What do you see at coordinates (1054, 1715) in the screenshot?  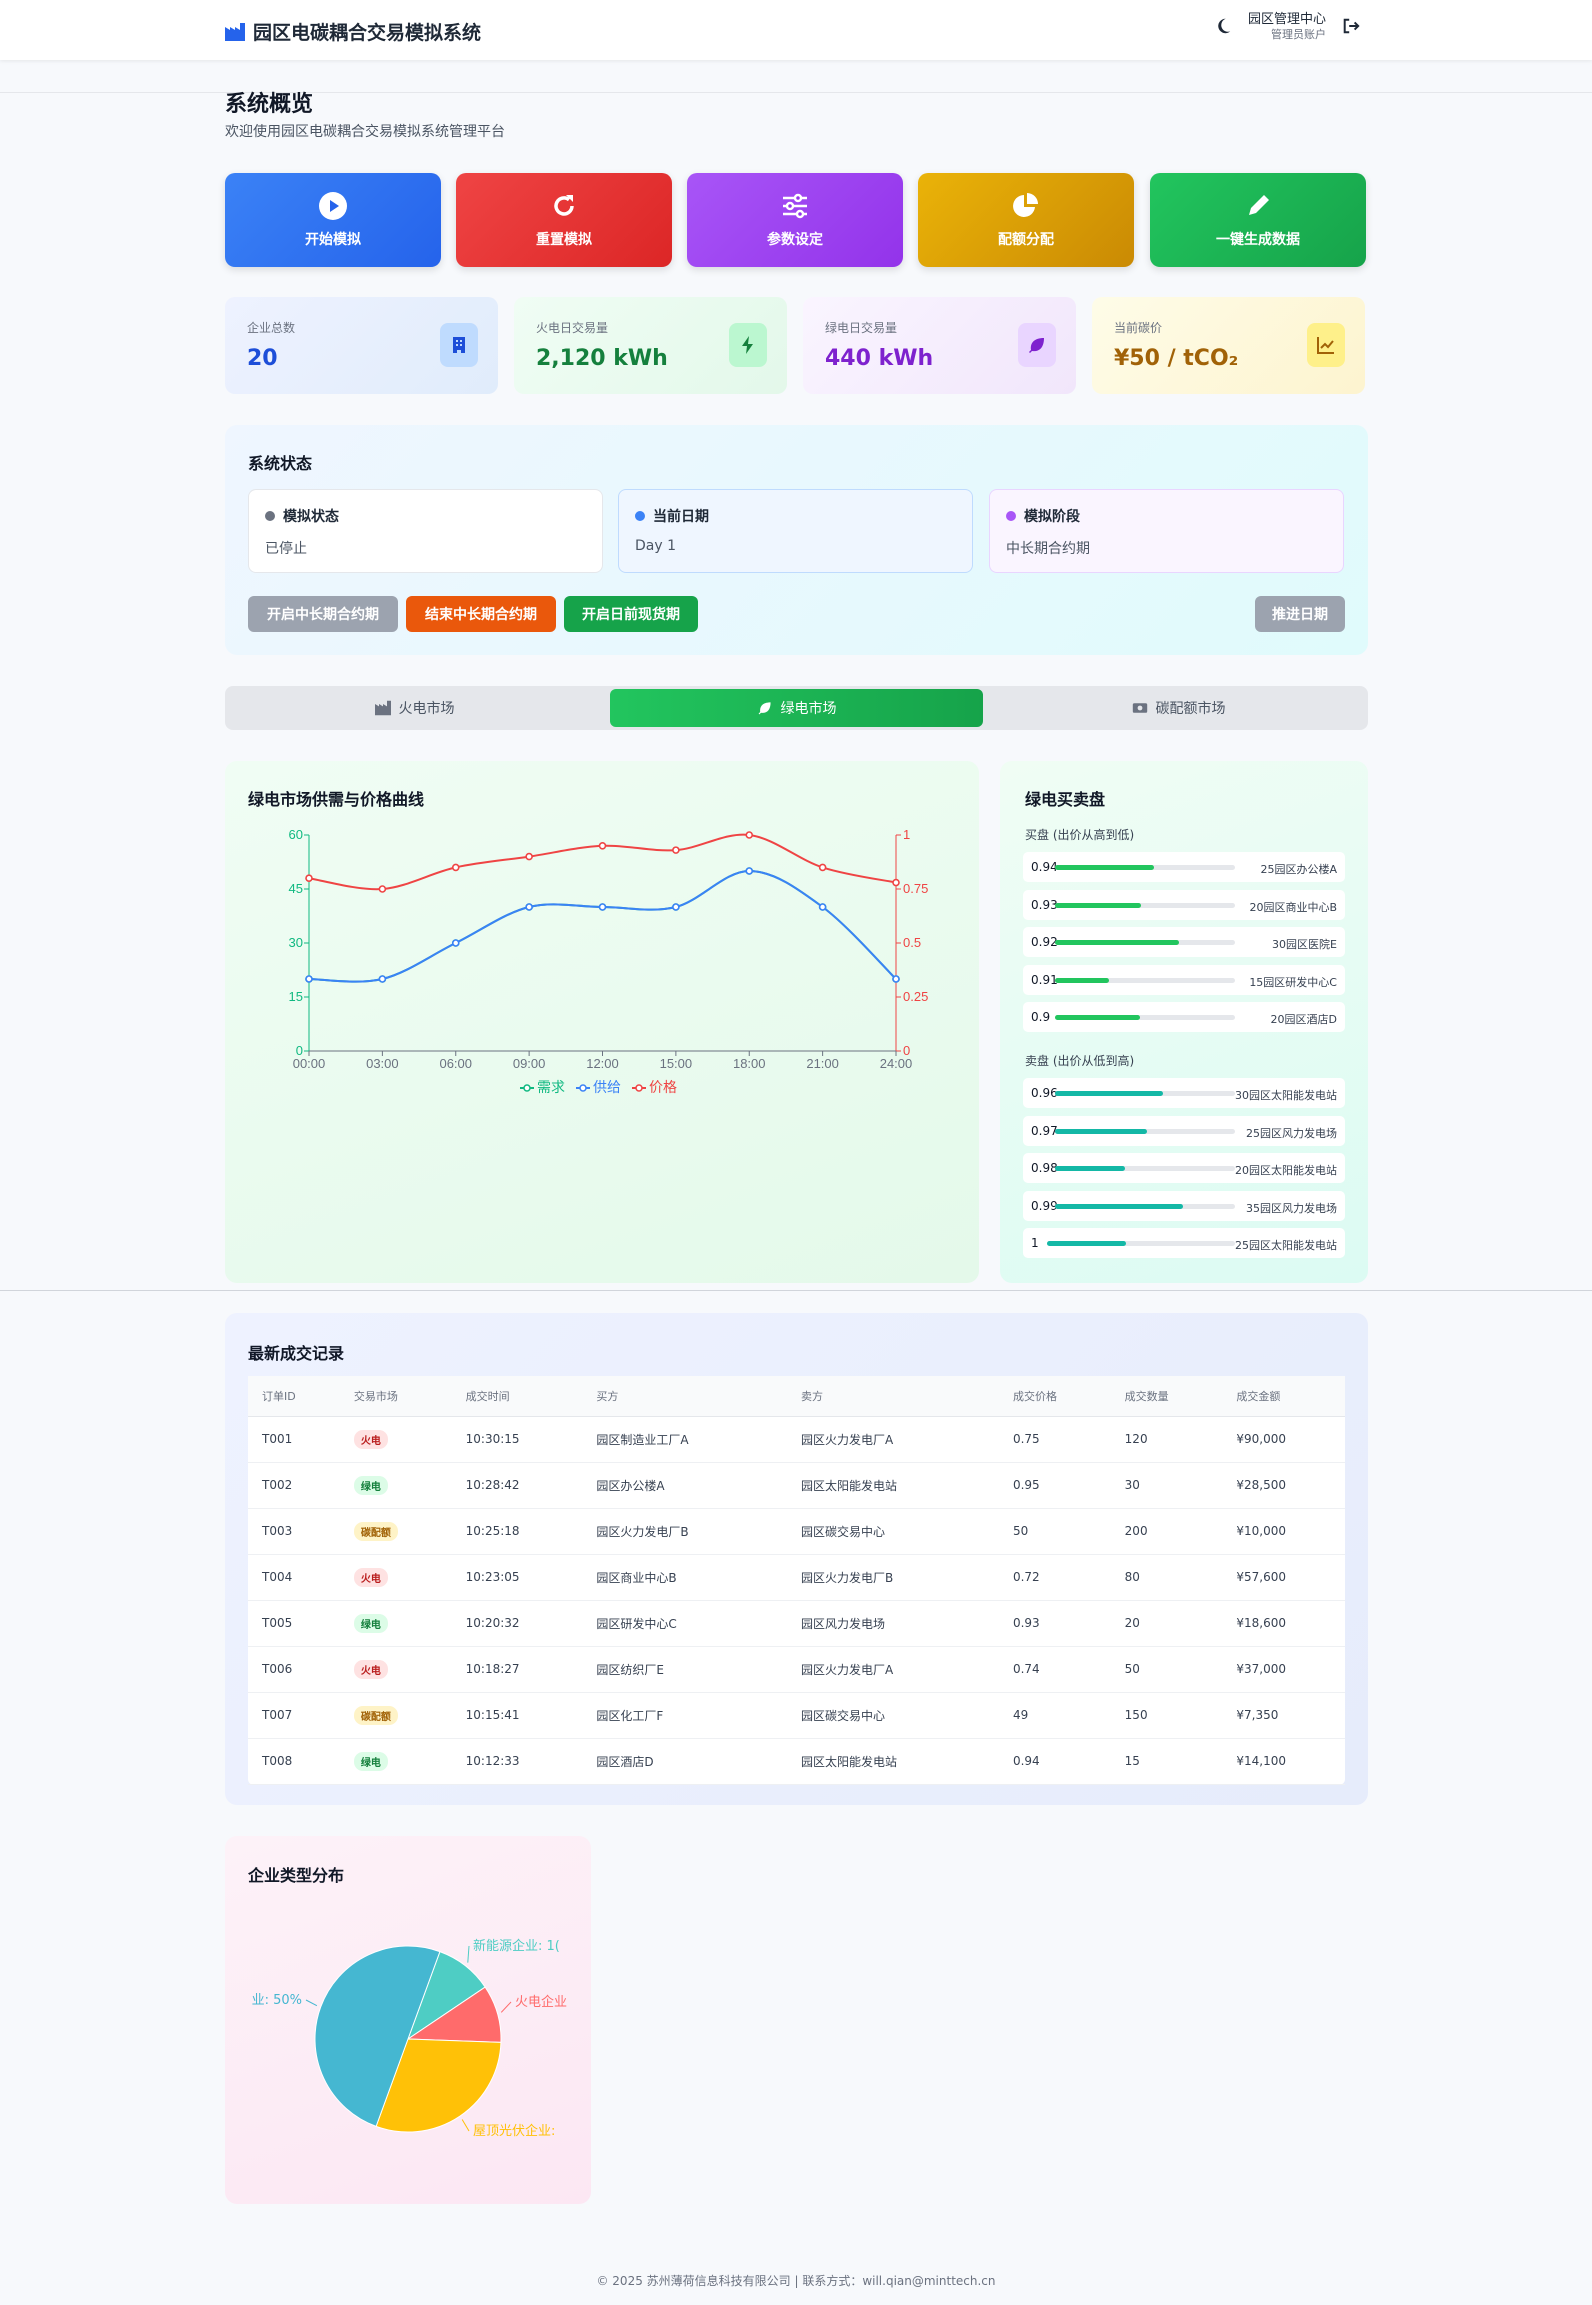 I see `cell-price: 49` at bounding box center [1054, 1715].